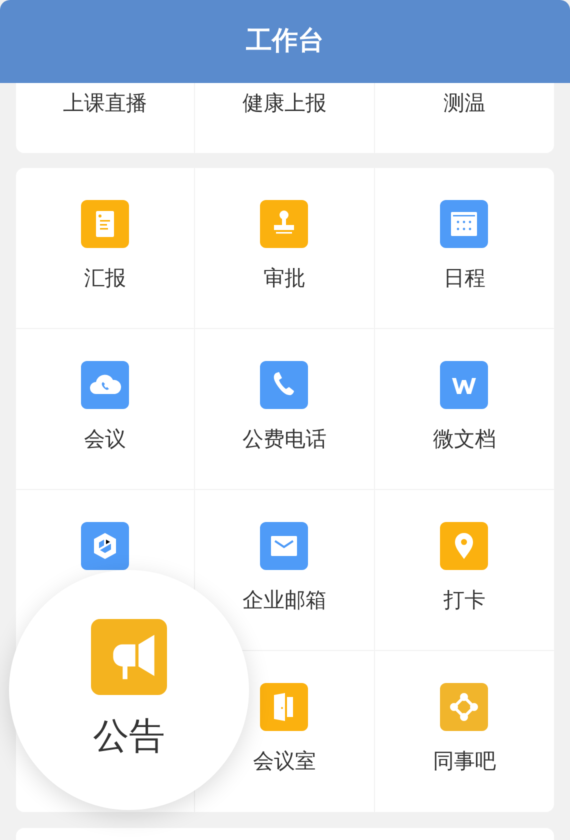 Image resolution: width=570 pixels, height=840 pixels. What do you see at coordinates (284, 601) in the screenshot?
I see `app-label: 企业邮箱` at bounding box center [284, 601].